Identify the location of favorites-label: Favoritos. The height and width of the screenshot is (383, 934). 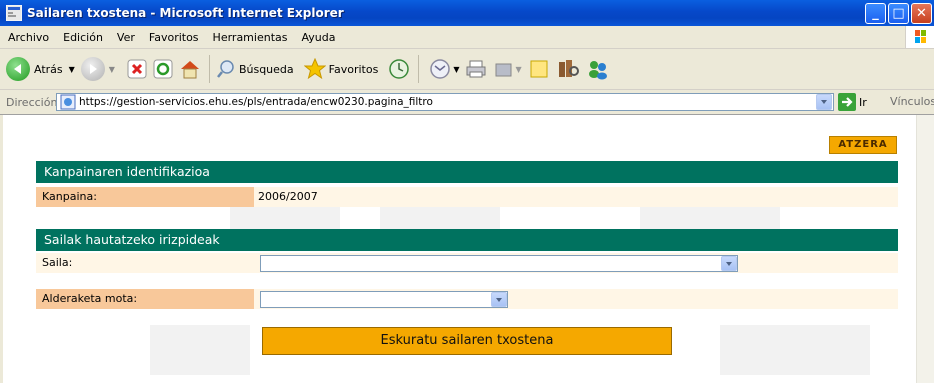
(353, 69).